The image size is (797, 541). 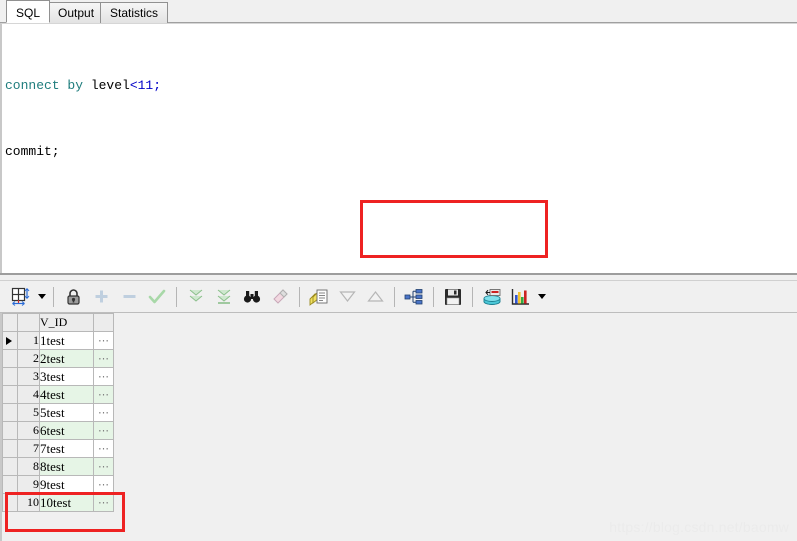 What do you see at coordinates (66, 448) in the screenshot?
I see `cell-v-id: 7test` at bounding box center [66, 448].